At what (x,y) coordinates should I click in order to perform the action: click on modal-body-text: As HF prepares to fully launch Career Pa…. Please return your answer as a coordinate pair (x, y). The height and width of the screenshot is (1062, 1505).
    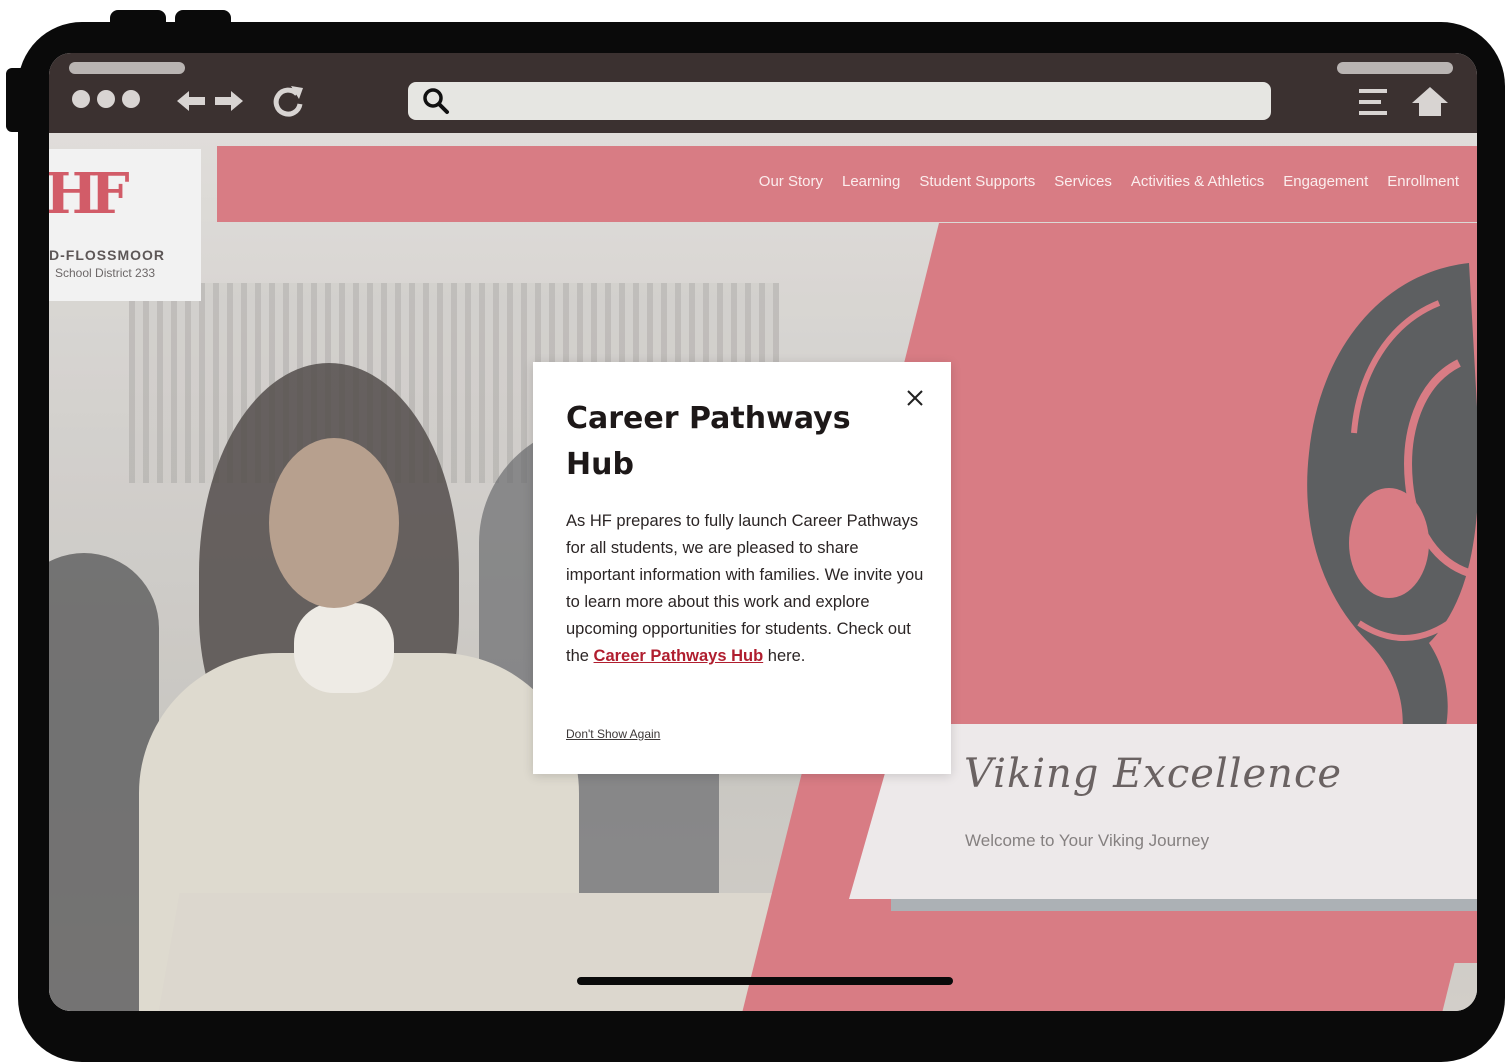
    Looking at the image, I should click on (745, 588).